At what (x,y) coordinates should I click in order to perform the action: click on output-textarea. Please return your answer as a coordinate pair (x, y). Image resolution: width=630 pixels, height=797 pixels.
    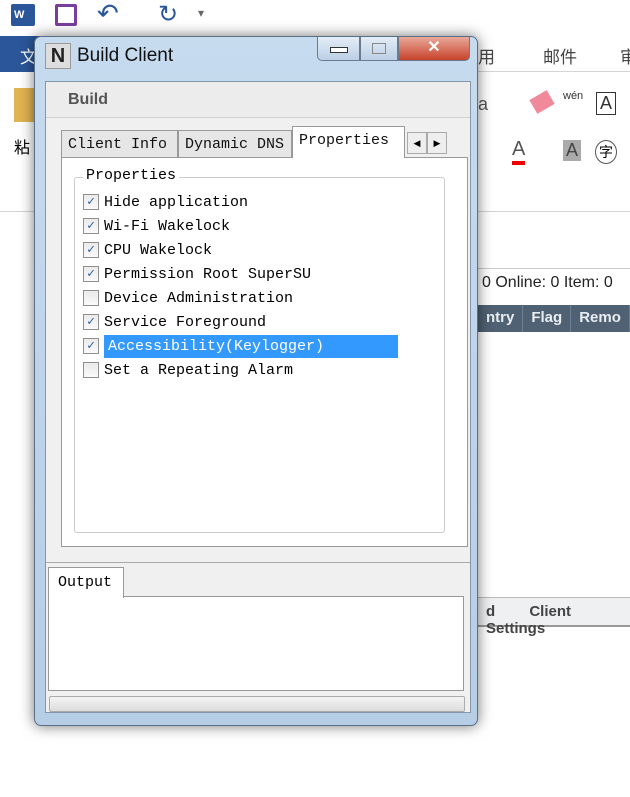
    Looking at the image, I should click on (256, 643).